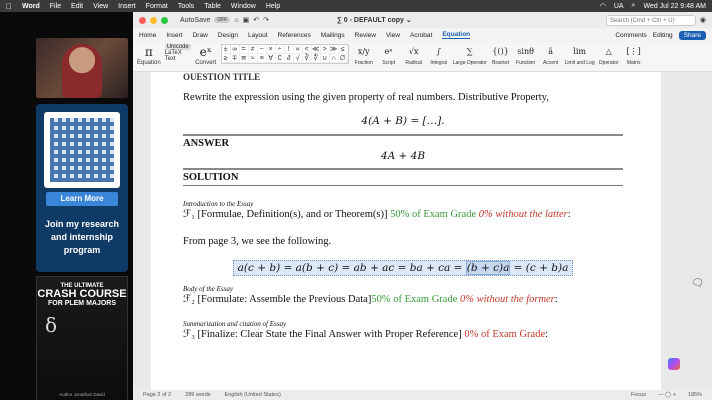 The height and width of the screenshot is (400, 712). Describe the element at coordinates (439, 55) in the screenshot. I see `structure-integral-button: ∫ Integral` at that location.